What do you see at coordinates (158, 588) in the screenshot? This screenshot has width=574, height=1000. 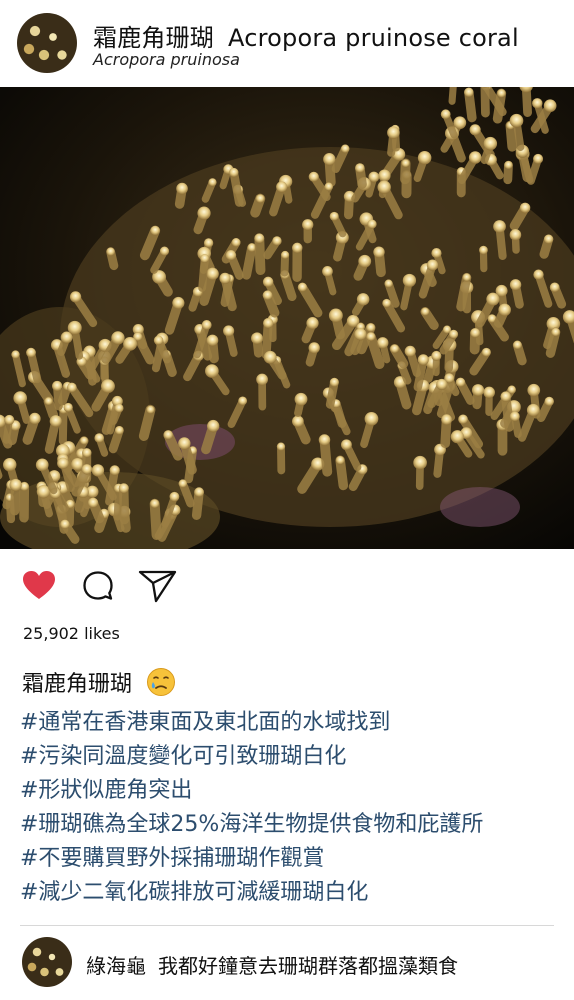 I see `share-icon` at bounding box center [158, 588].